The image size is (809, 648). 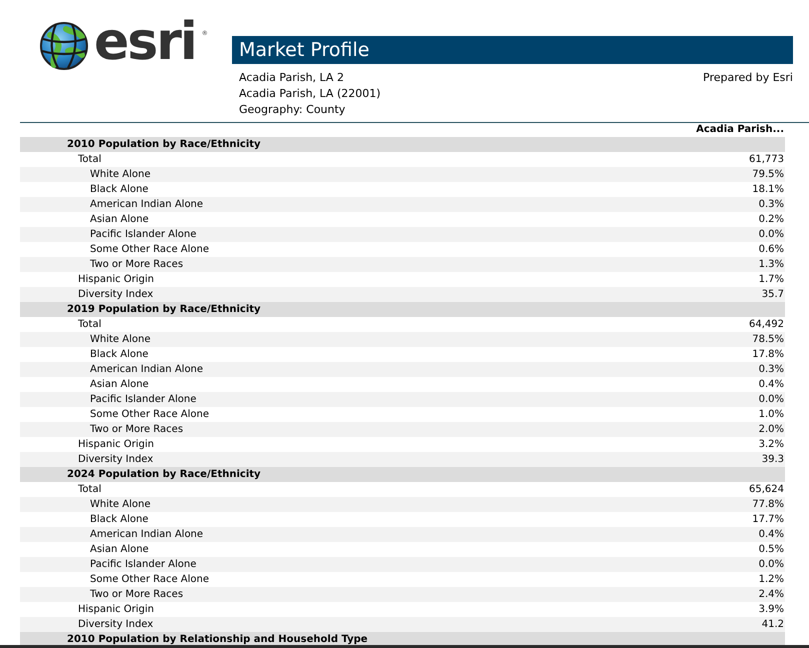 I want to click on row-value: 64,492, so click(x=766, y=325).